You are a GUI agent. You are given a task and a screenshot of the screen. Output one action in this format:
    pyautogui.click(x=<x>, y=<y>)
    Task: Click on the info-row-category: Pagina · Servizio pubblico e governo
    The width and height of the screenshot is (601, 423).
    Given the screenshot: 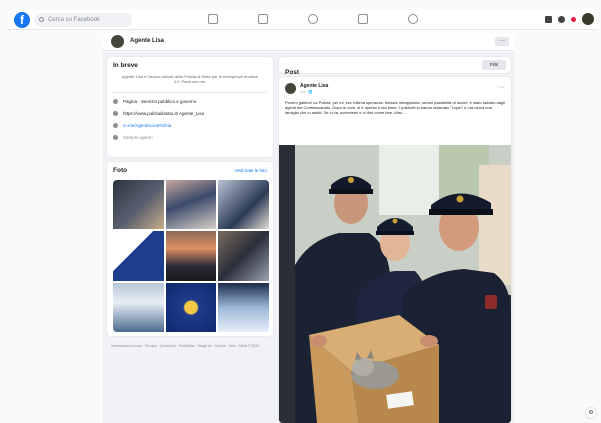 What is the action you would take?
    pyautogui.click(x=190, y=101)
    